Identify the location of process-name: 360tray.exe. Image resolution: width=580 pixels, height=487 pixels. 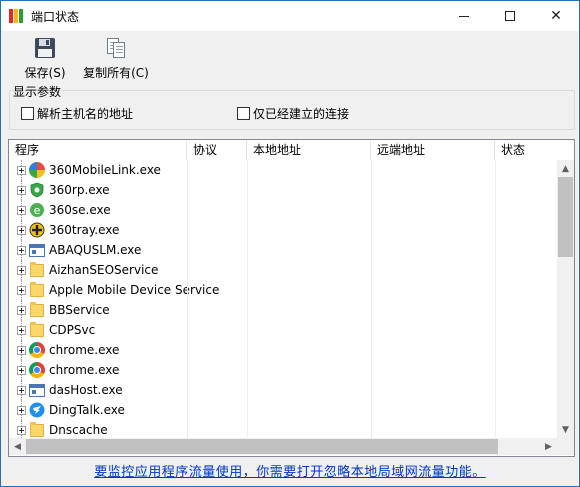
(84, 230).